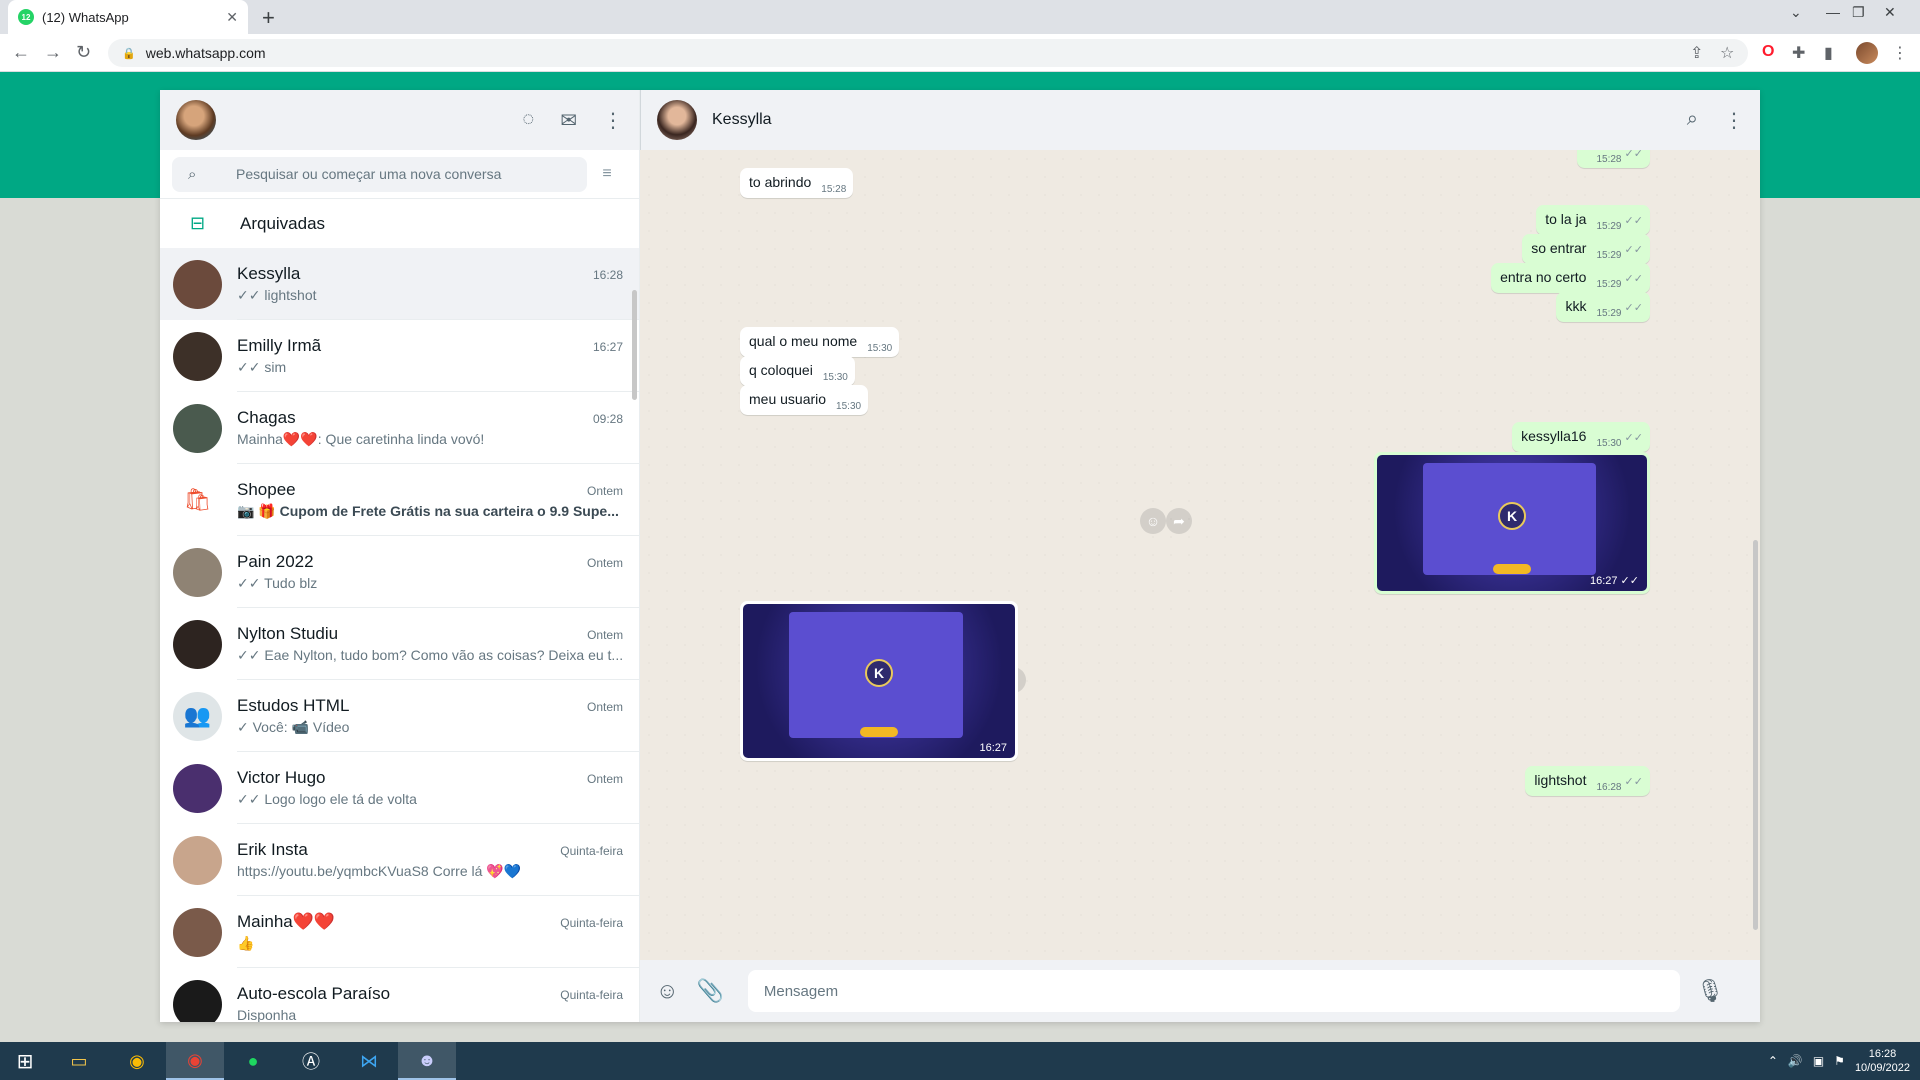 Image resolution: width=1920 pixels, height=1080 pixels. What do you see at coordinates (1734, 120) in the screenshot?
I see `conversation-menu-icon: ⋮` at bounding box center [1734, 120].